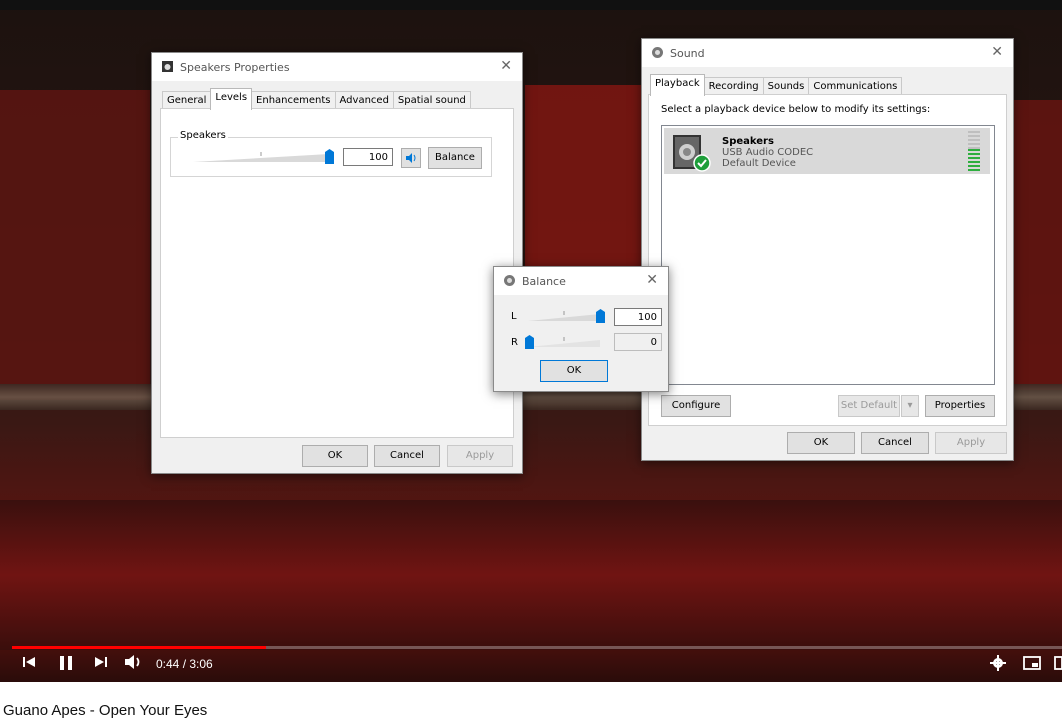 The height and width of the screenshot is (720, 1062). Describe the element at coordinates (231, 99) in the screenshot. I see `tab-levels: Levels` at that location.